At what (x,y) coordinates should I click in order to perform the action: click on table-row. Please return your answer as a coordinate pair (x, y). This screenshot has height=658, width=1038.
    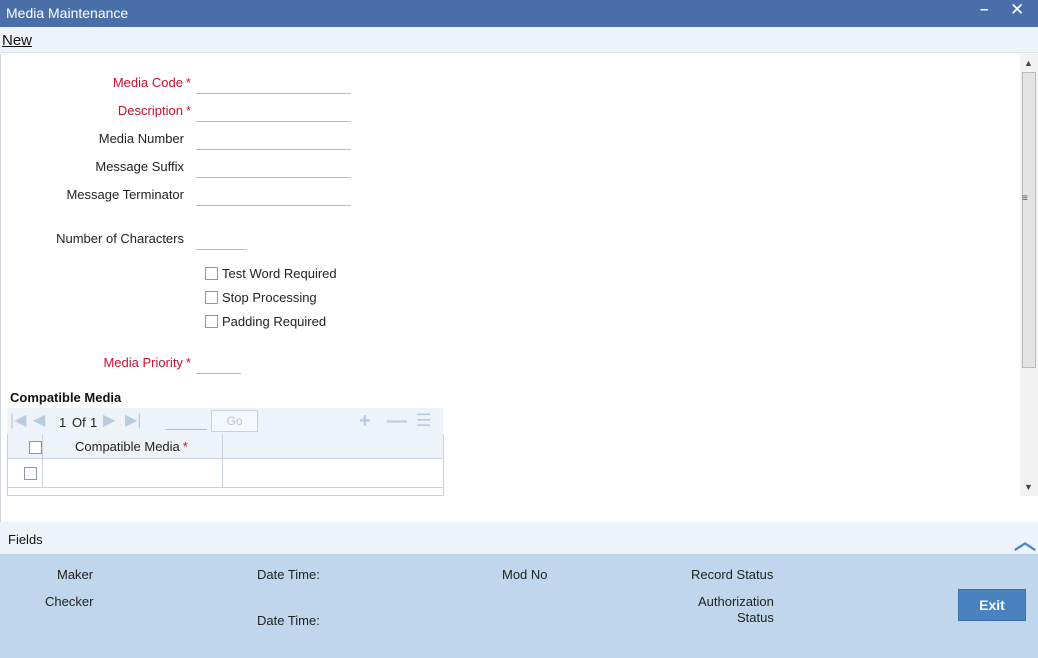
    Looking at the image, I should click on (225, 473).